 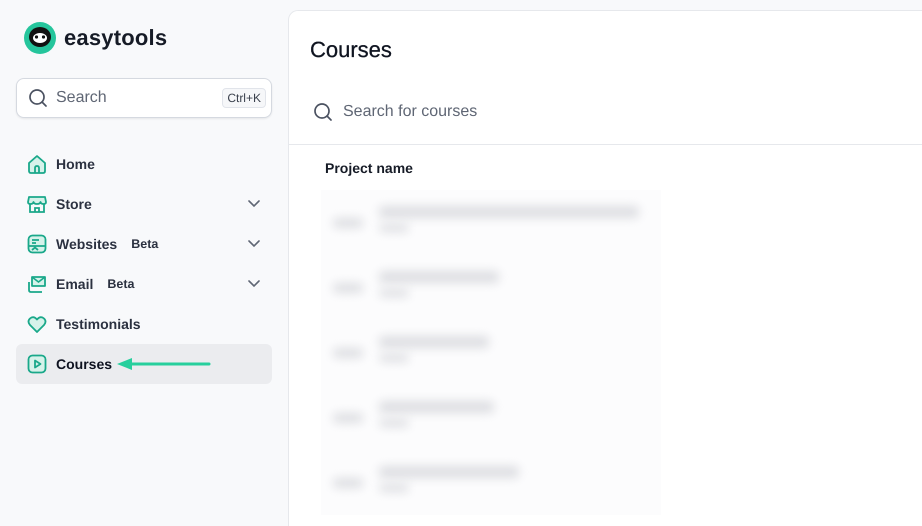 I want to click on nav-item: Testimonials, so click(x=144, y=324).